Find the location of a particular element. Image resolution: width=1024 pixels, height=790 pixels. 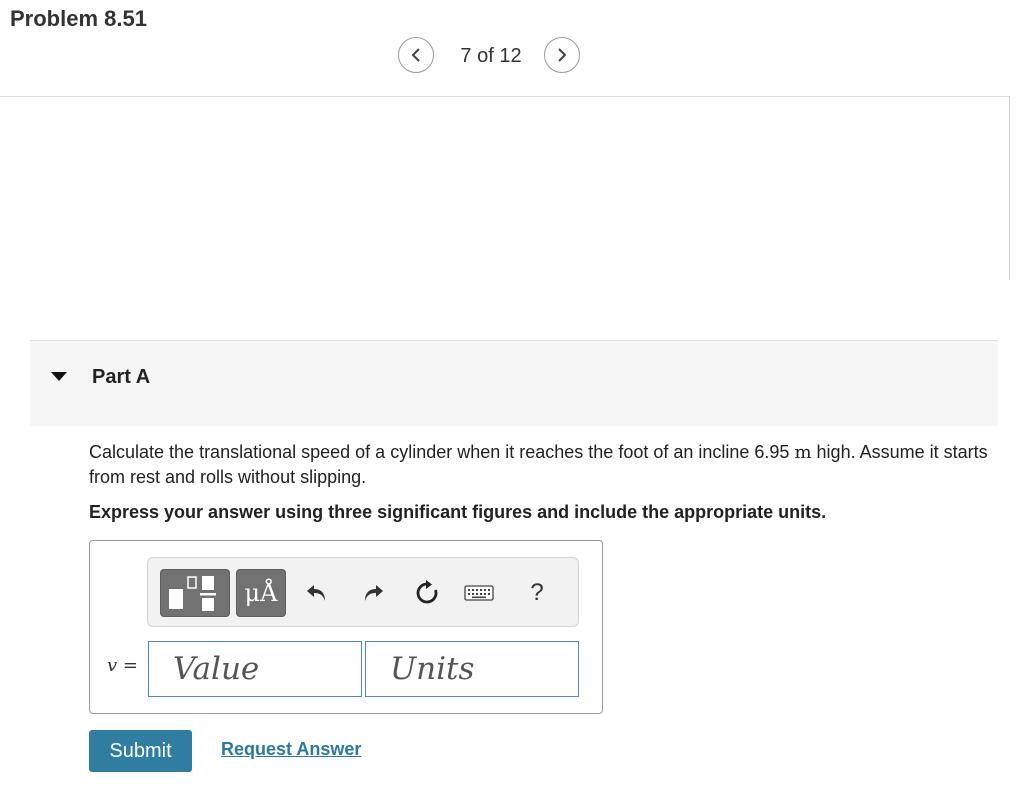

value-input: Value is located at coordinates (255, 669).